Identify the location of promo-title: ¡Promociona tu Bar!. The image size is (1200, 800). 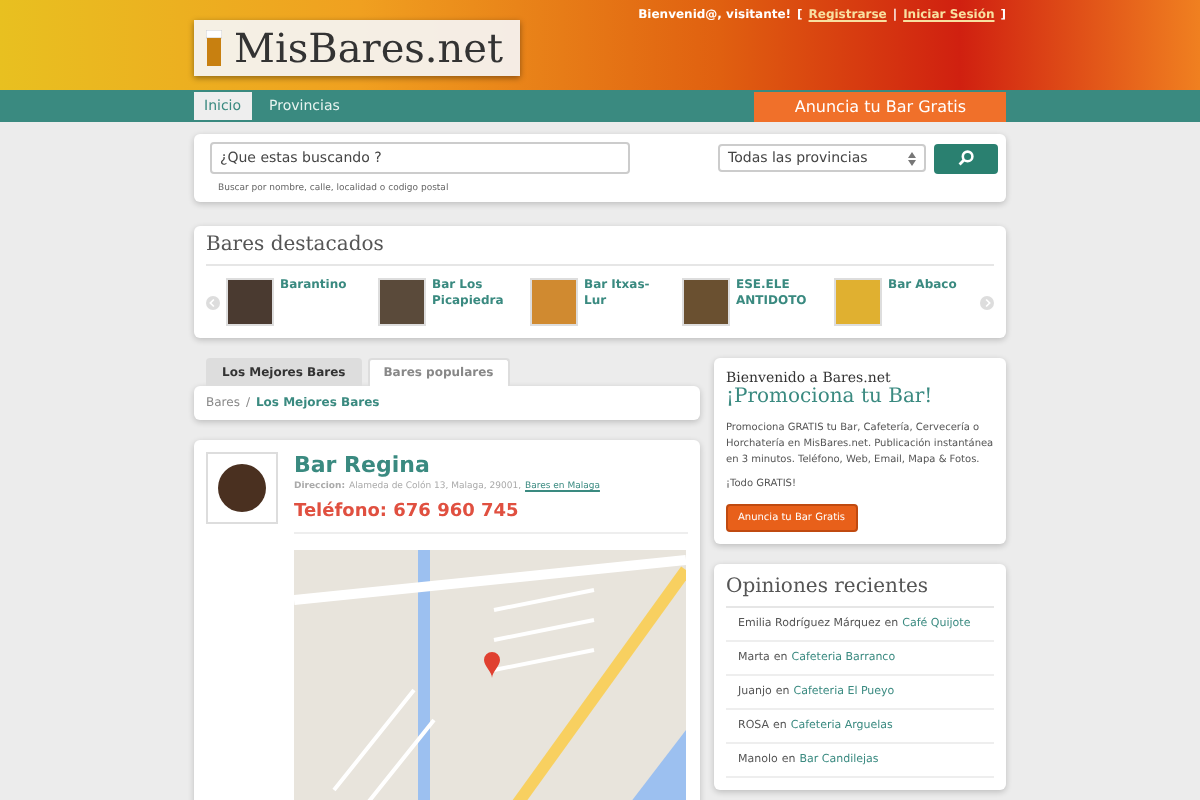
(830, 397).